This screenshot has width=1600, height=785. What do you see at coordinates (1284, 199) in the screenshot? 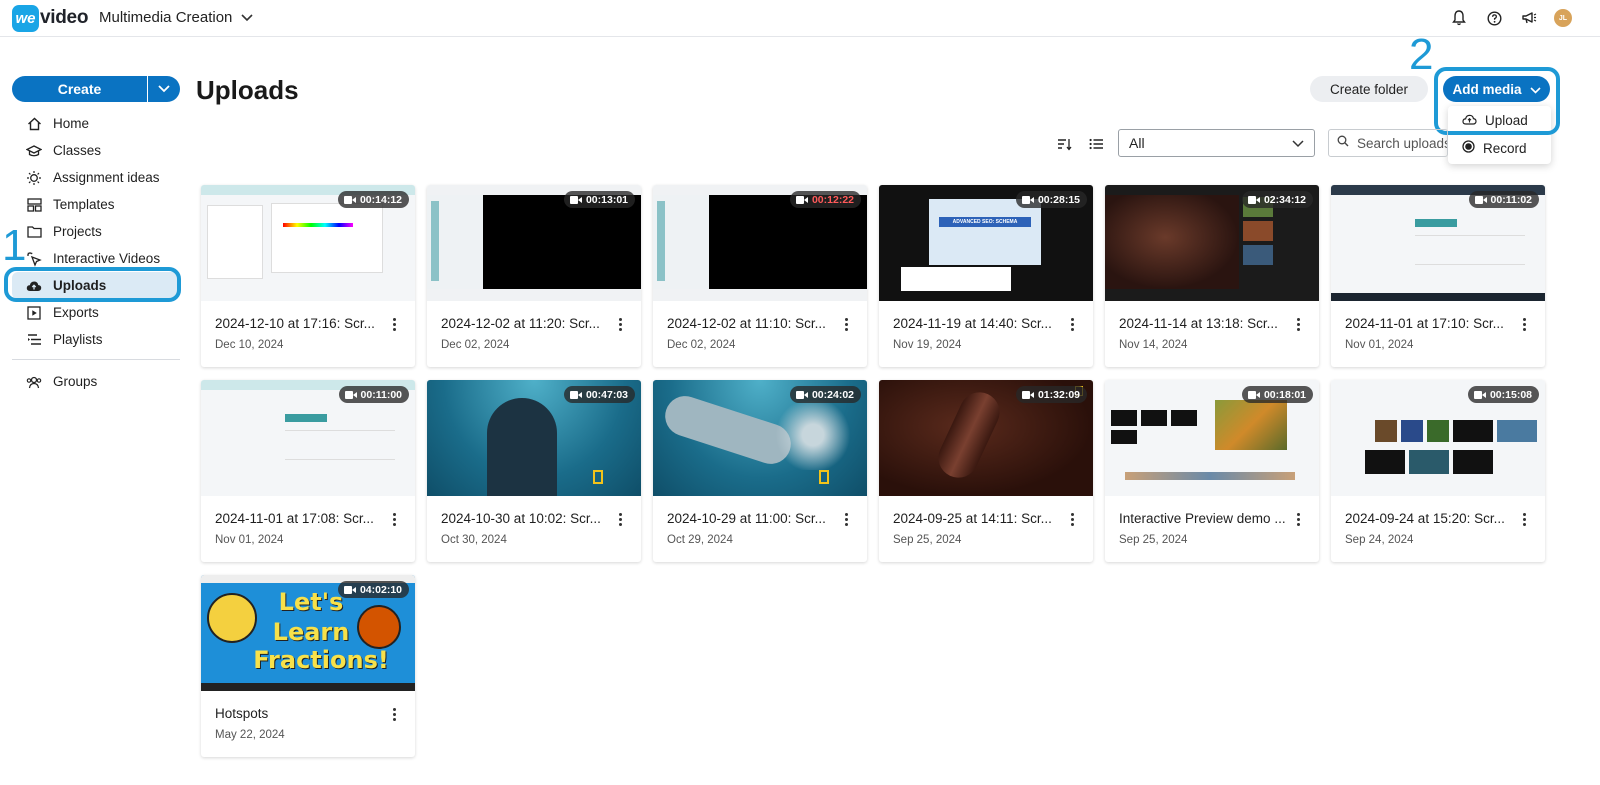
I see `duration-text: 02:34:12` at bounding box center [1284, 199].